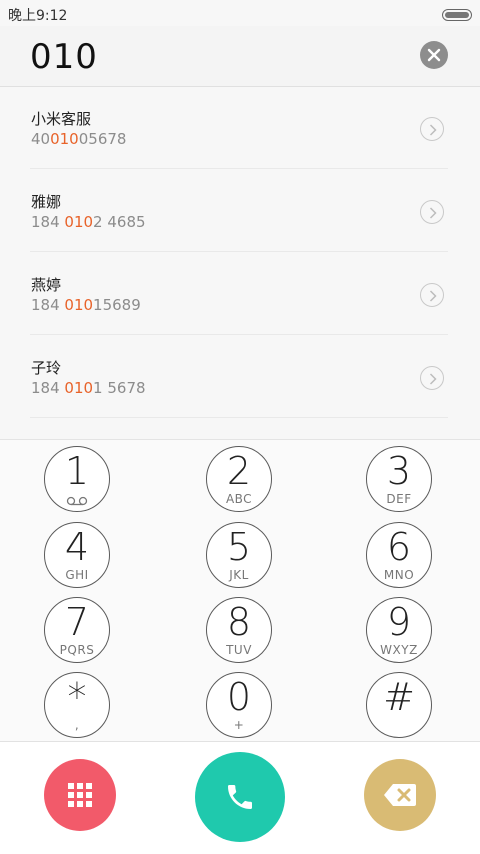 The height and width of the screenshot is (854, 480). Describe the element at coordinates (77, 630) in the screenshot. I see `key-7: 7 PQRS` at that location.